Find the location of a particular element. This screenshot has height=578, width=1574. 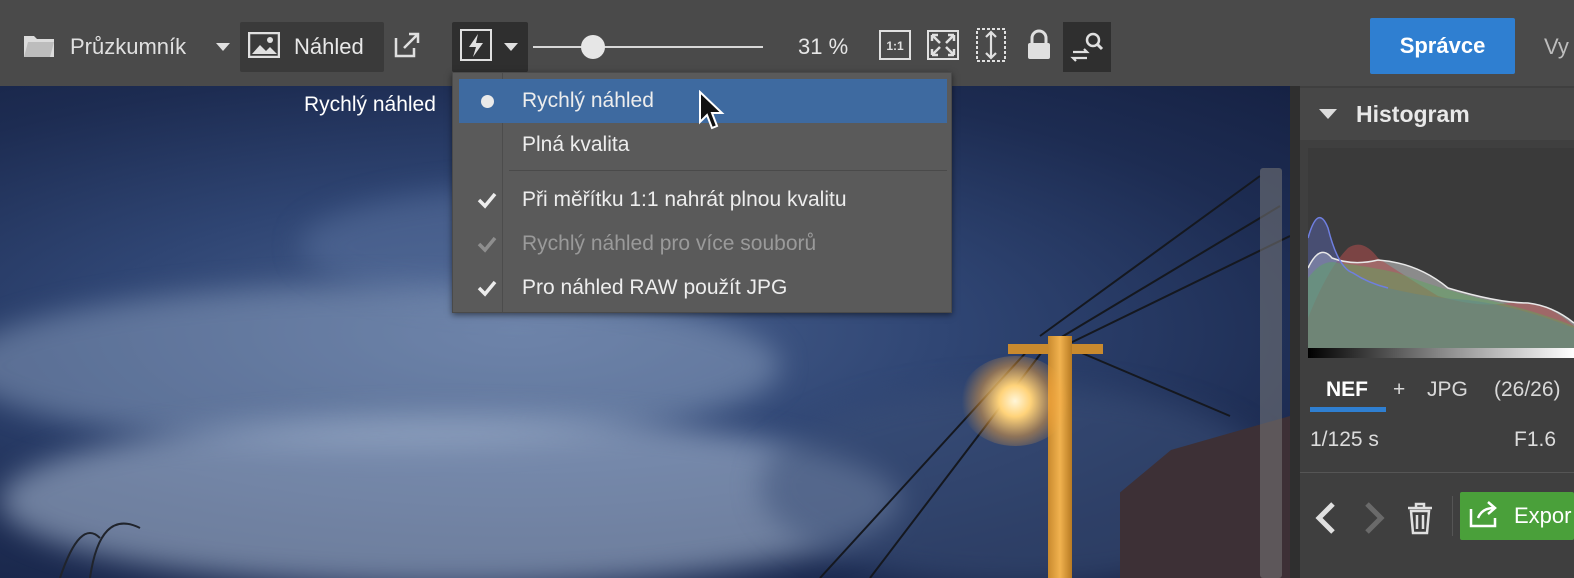

preview-button: Náhled is located at coordinates (312, 47).